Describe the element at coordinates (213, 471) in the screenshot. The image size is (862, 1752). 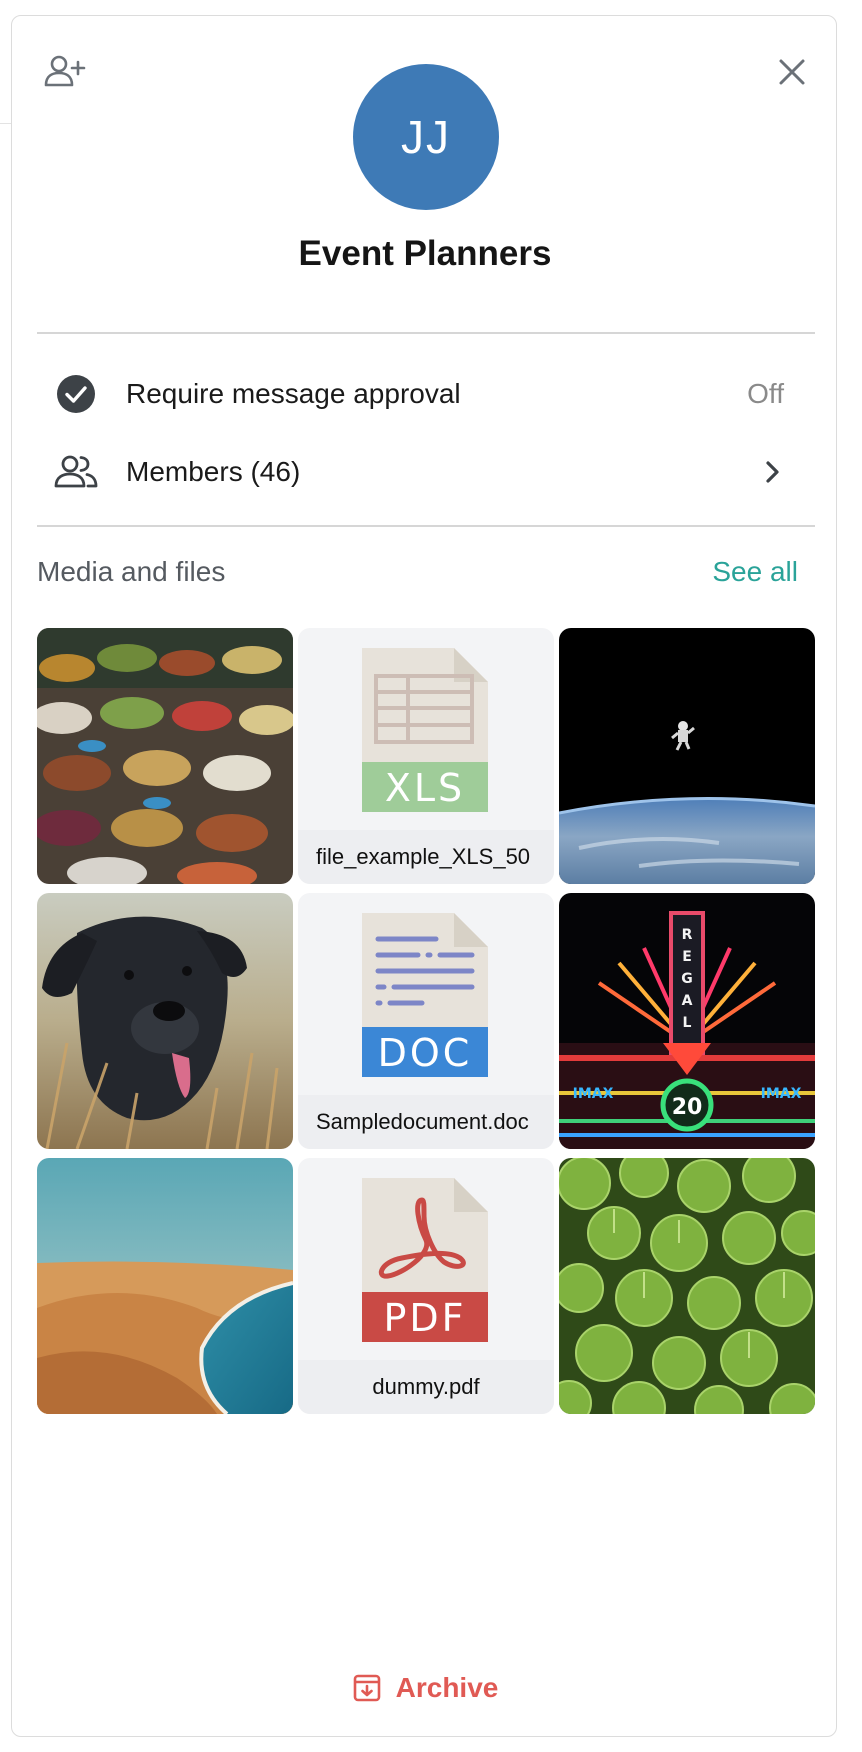
I see `members-label: Members (46)` at that location.